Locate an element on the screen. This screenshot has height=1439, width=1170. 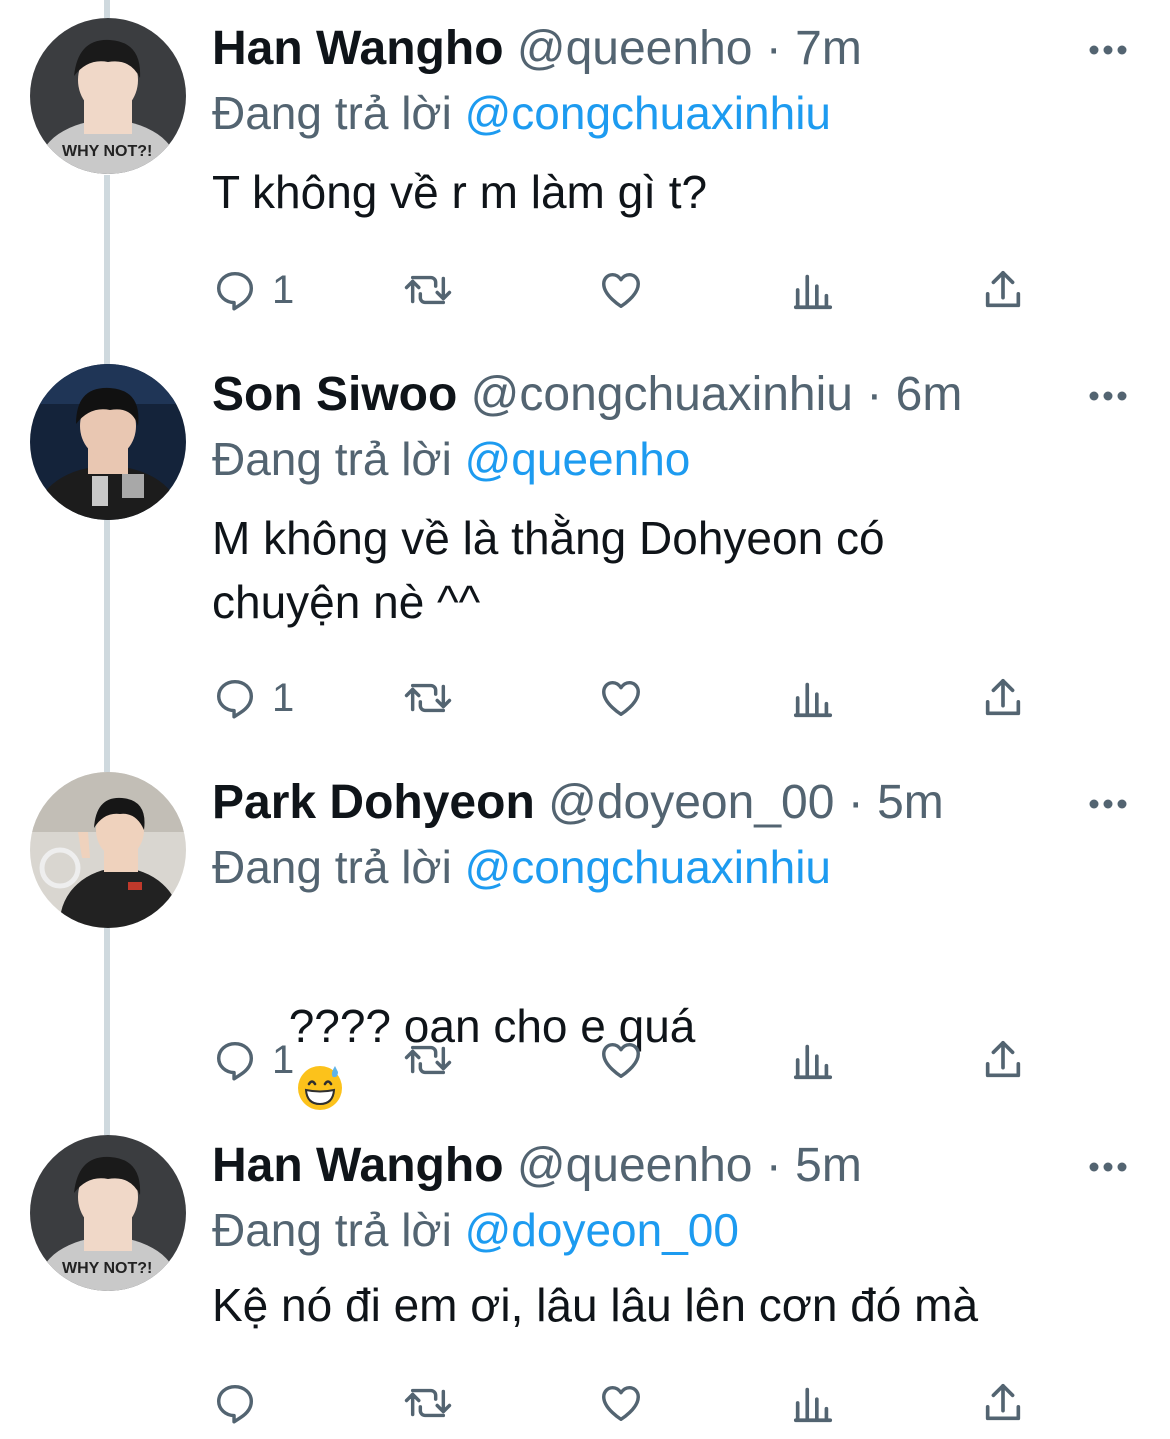
tweet-text: Kệ nó đi em ơi, lâu lâu lên cơn đó mà is located at coordinates (595, 1305).